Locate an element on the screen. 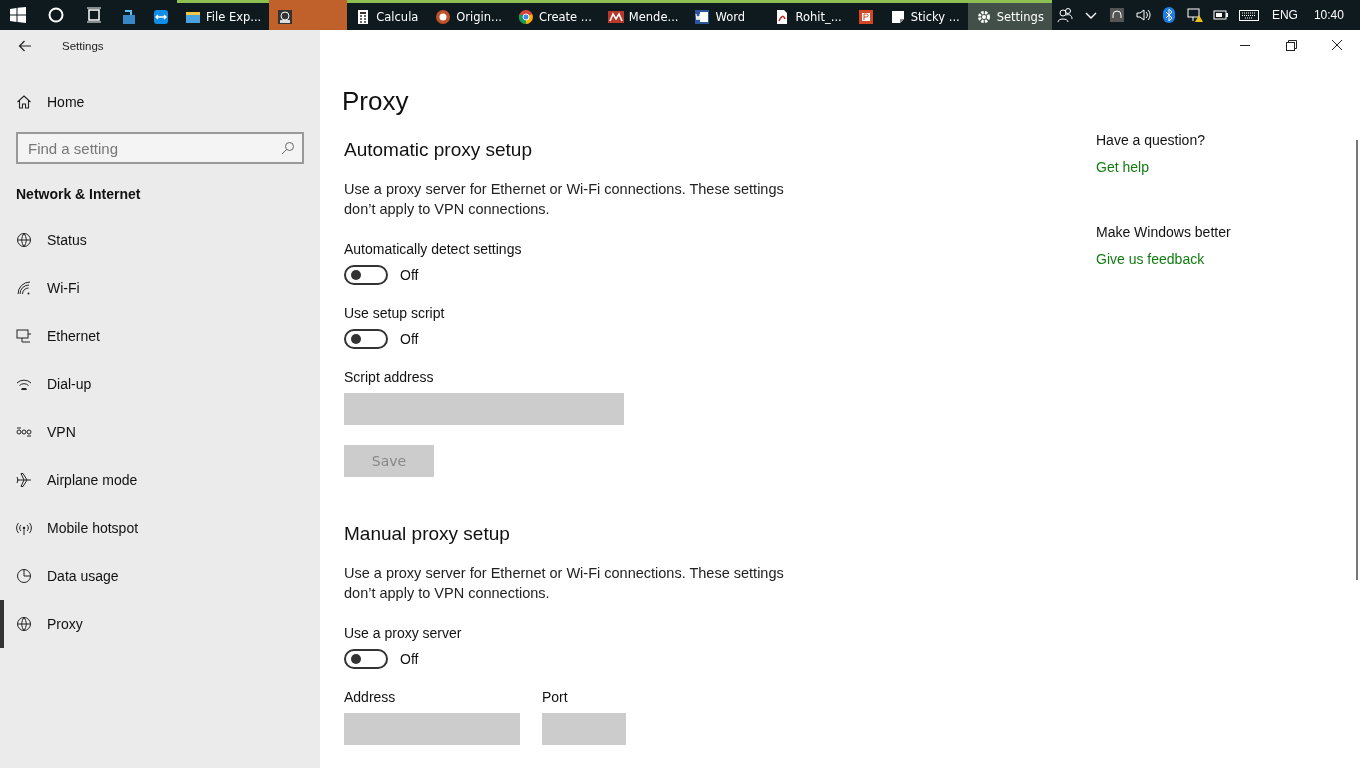 Image resolution: width=1360 pixels, height=768 pixels. setting-label: Use a proxy server is located at coordinates (403, 633).